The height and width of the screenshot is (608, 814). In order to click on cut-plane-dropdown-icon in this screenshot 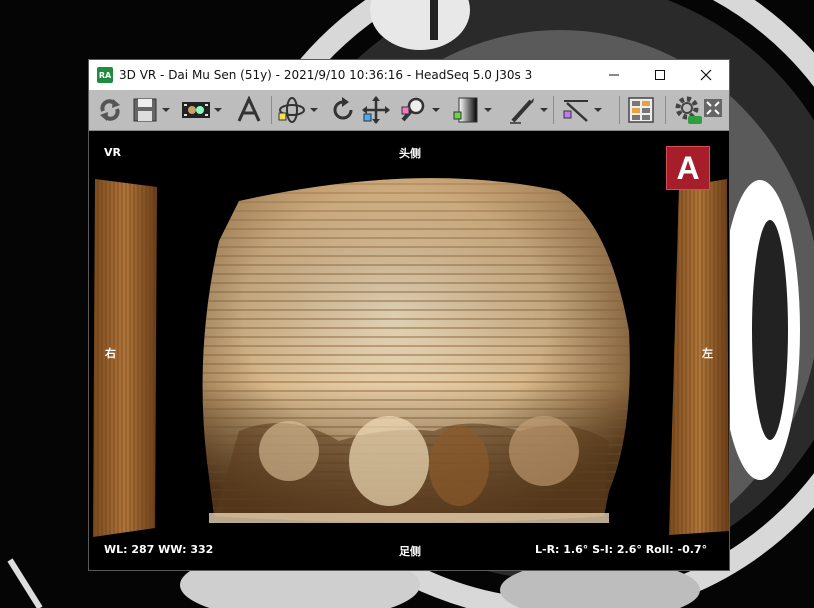, I will do `click(598, 110)`.